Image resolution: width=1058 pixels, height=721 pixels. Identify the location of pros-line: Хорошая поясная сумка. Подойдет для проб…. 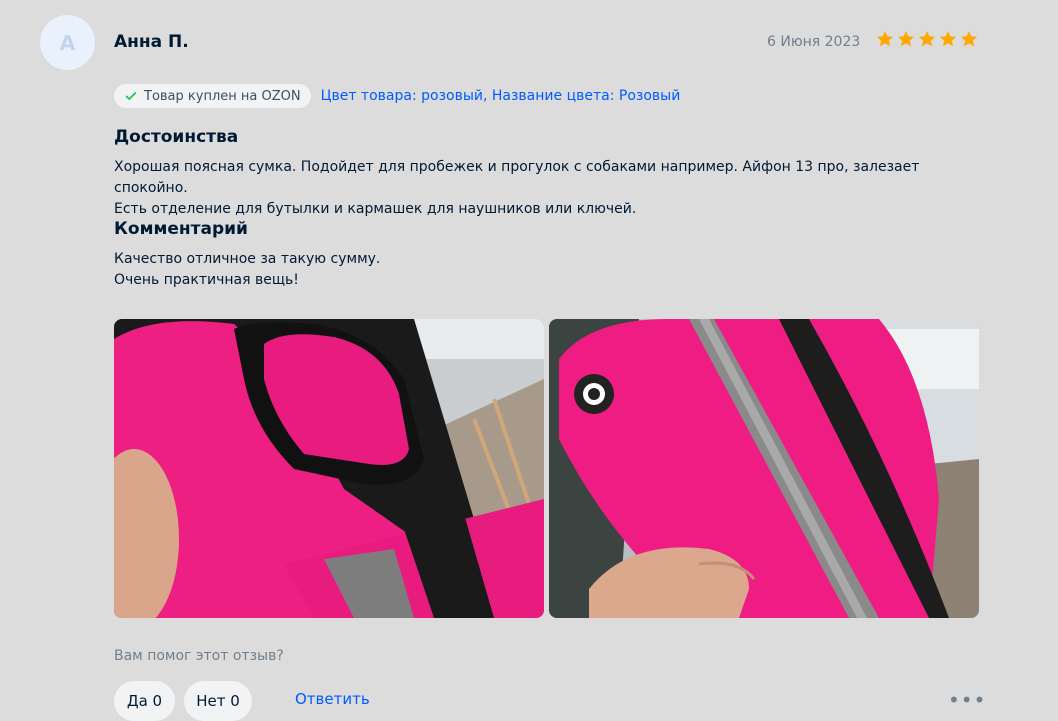
(517, 177).